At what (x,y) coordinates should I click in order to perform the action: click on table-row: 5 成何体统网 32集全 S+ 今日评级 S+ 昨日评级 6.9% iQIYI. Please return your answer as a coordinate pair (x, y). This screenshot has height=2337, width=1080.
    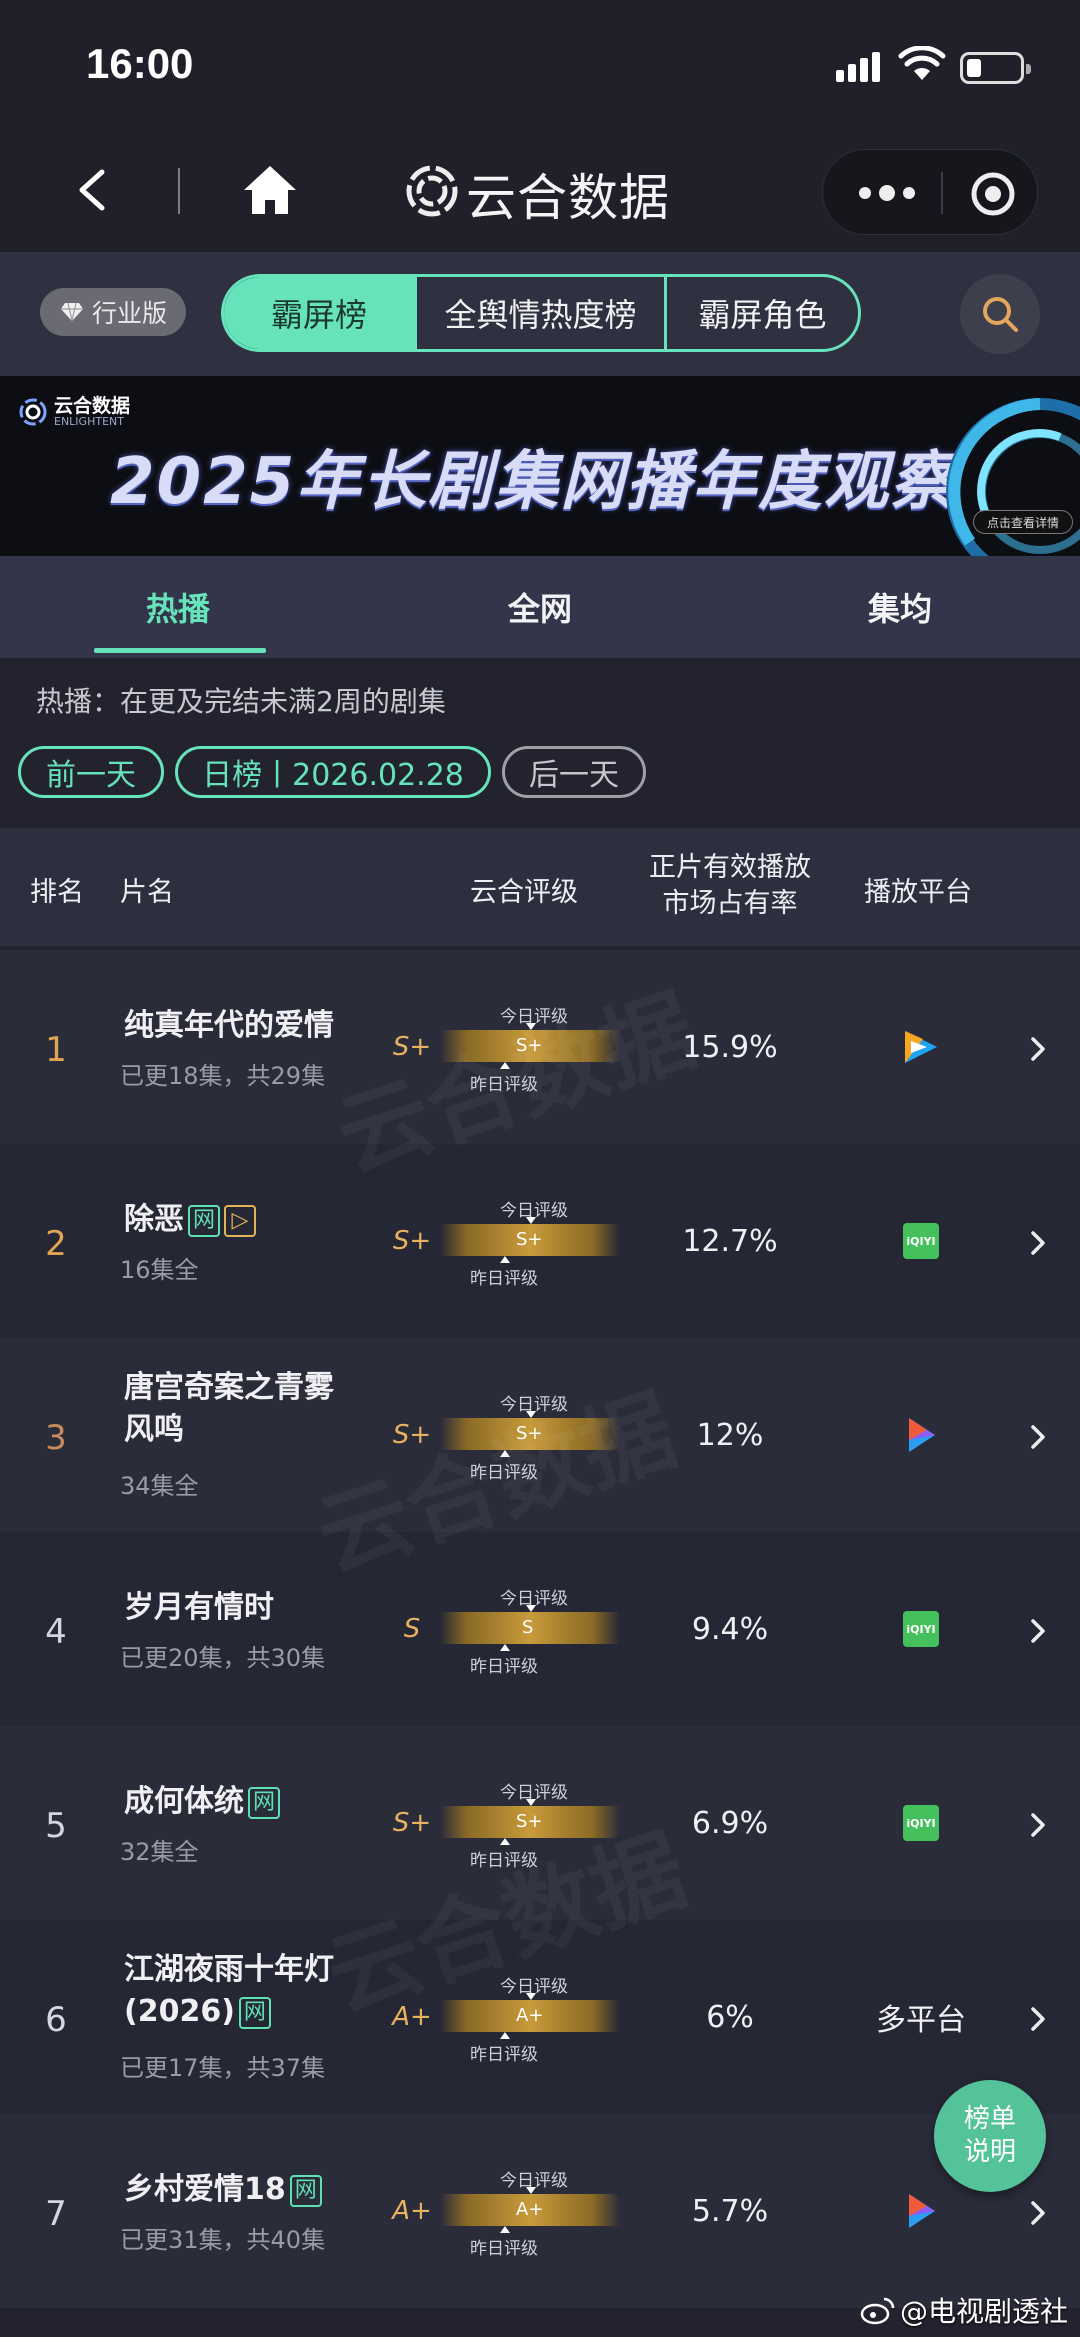
    Looking at the image, I should click on (540, 1823).